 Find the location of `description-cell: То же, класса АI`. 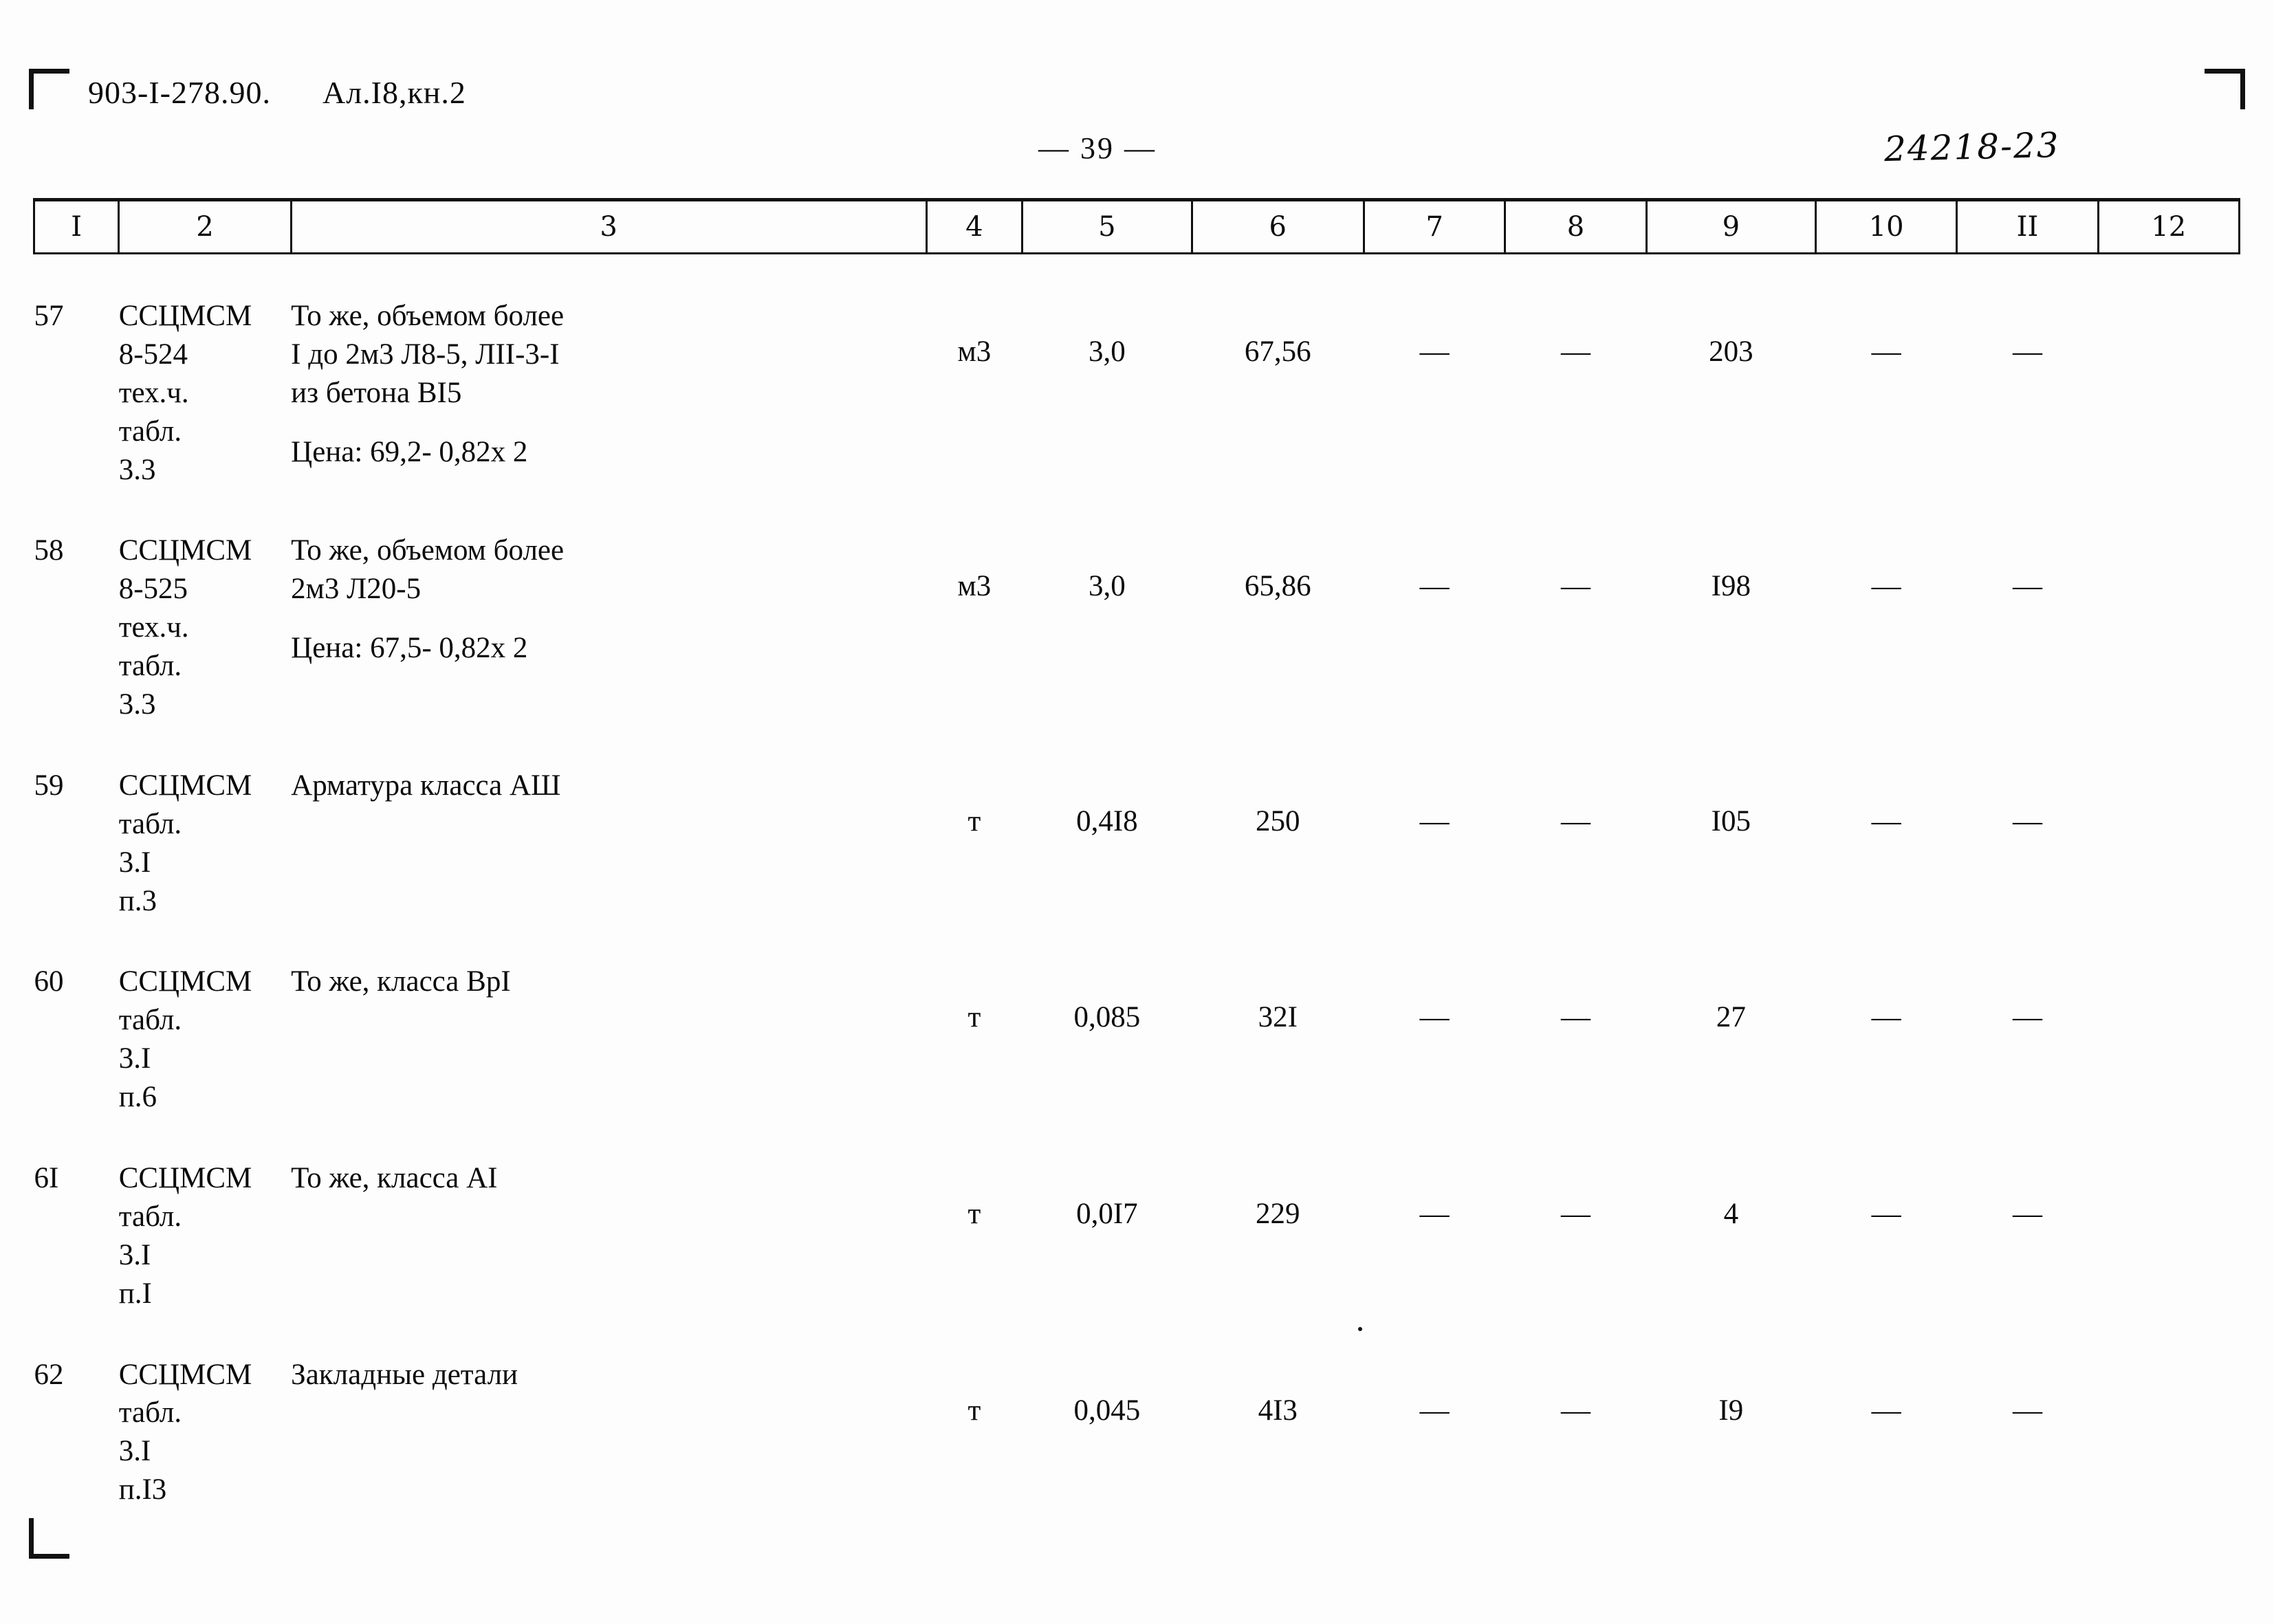

description-cell: То же, класса АI is located at coordinates (608, 1236).